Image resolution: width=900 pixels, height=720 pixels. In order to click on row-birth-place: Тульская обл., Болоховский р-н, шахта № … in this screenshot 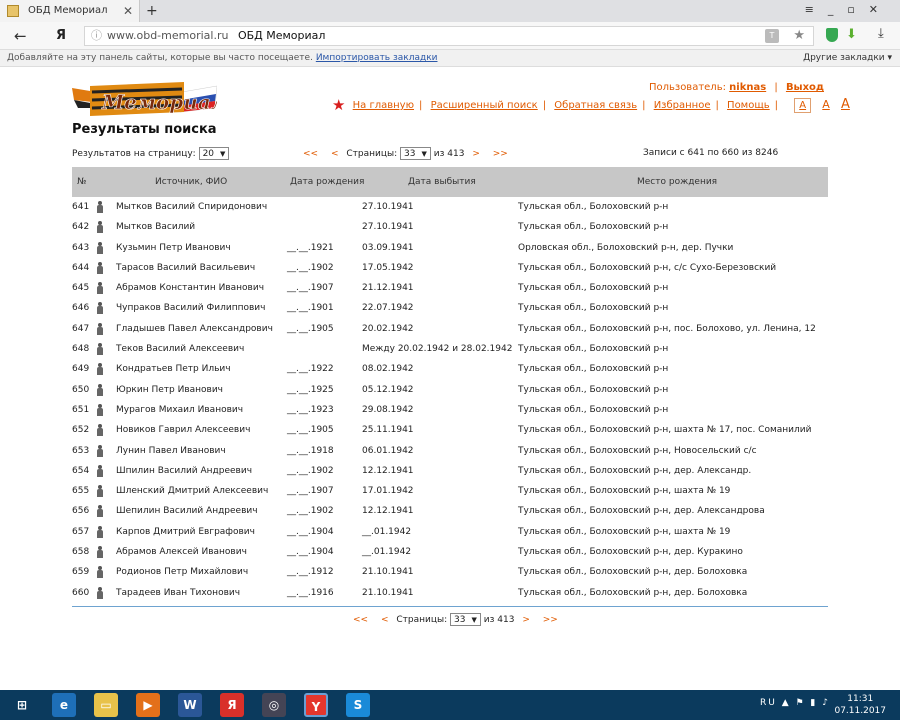, I will do `click(665, 430)`.